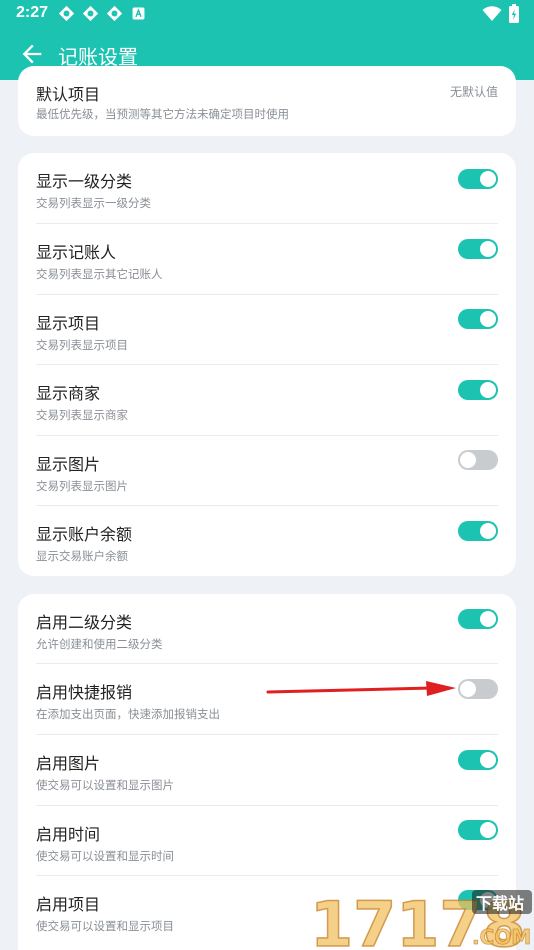 This screenshot has width=534, height=950. What do you see at coordinates (267, 400) in the screenshot?
I see `setting-row-show-merchant: 显示商家 交易列表显示商家` at bounding box center [267, 400].